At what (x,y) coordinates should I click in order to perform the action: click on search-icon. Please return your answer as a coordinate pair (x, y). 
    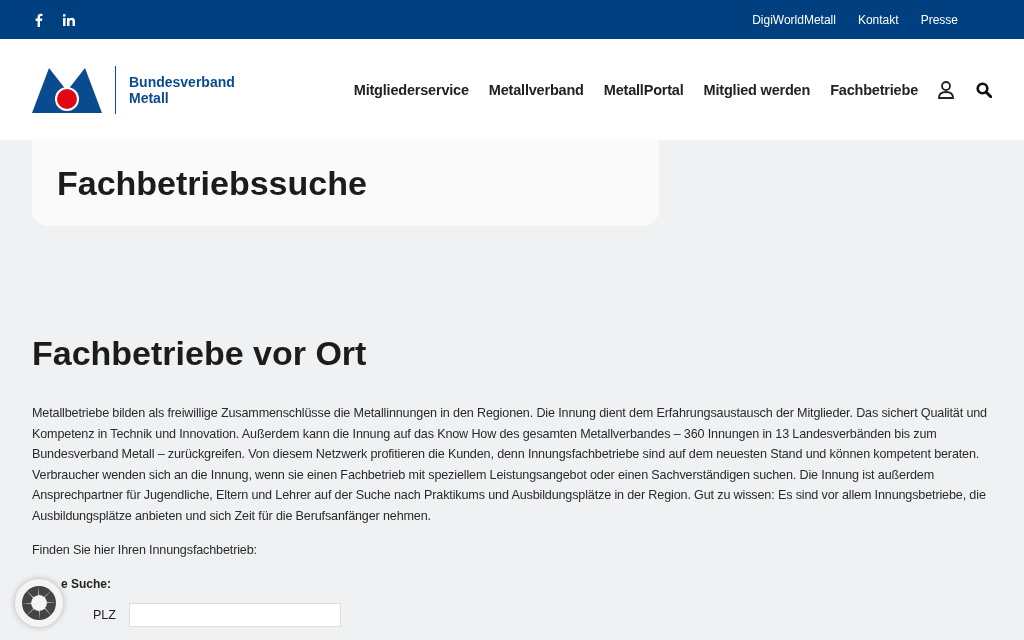
    Looking at the image, I should click on (984, 89).